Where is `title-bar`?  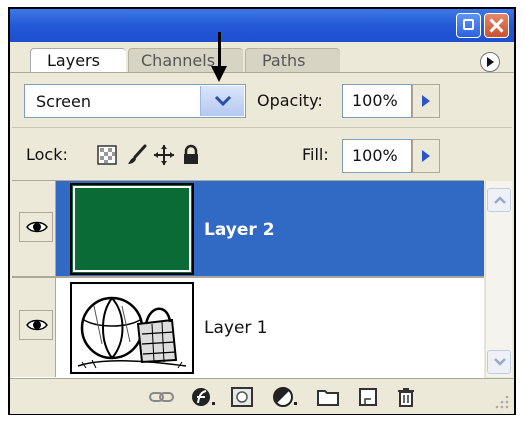
title-bar is located at coordinates (262, 25).